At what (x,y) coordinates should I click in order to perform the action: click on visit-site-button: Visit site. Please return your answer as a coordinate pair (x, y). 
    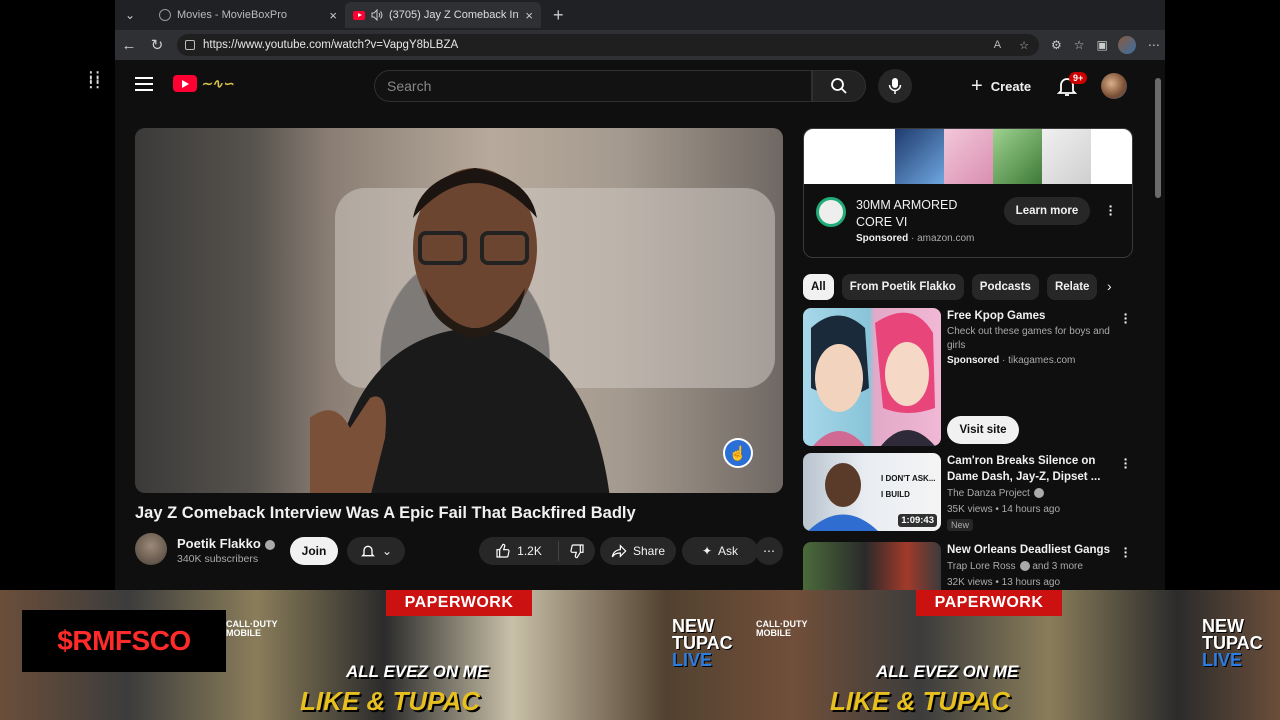
    Looking at the image, I should click on (983, 430).